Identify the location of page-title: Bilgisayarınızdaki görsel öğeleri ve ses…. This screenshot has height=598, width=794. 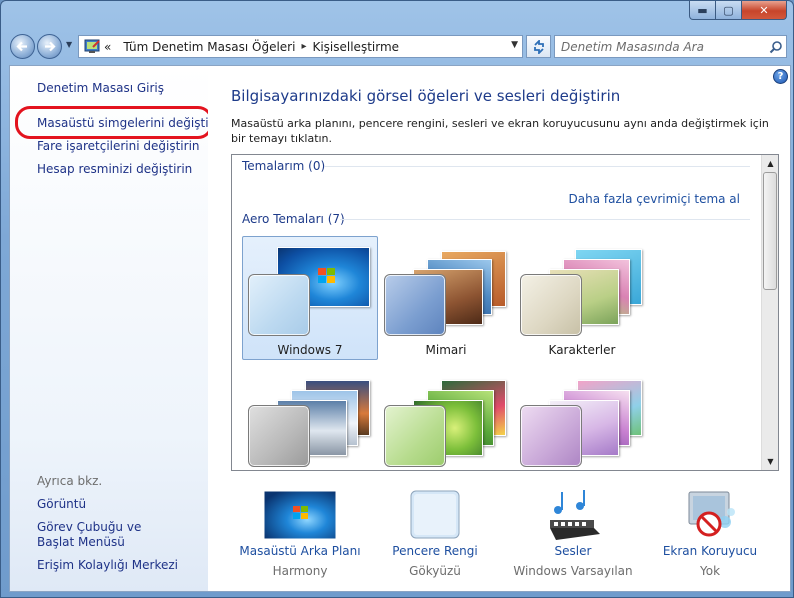
(426, 96).